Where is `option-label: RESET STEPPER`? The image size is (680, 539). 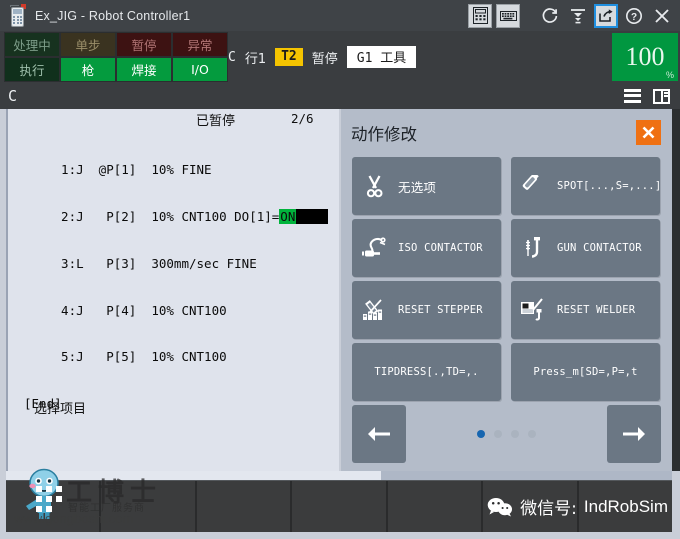
option-label: RESET STEPPER is located at coordinates (440, 310).